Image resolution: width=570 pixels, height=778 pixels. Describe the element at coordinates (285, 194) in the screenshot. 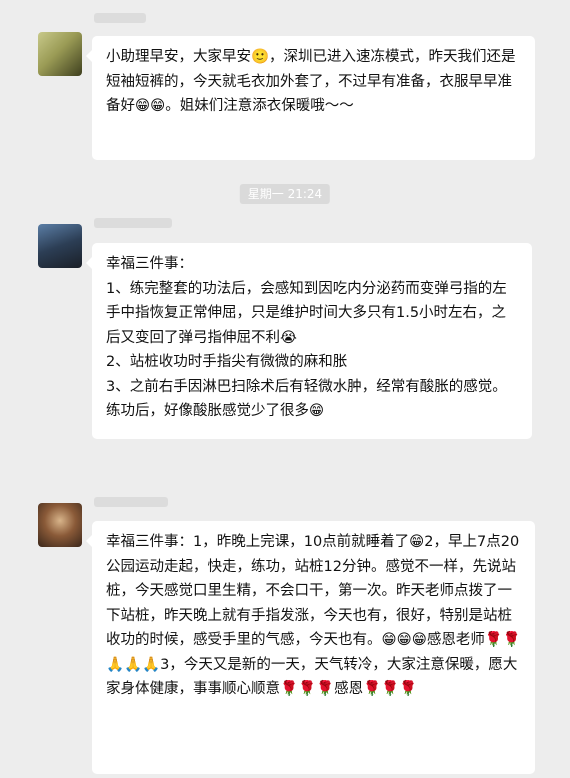

I see `message-timestamp: 星期一 21:24` at that location.